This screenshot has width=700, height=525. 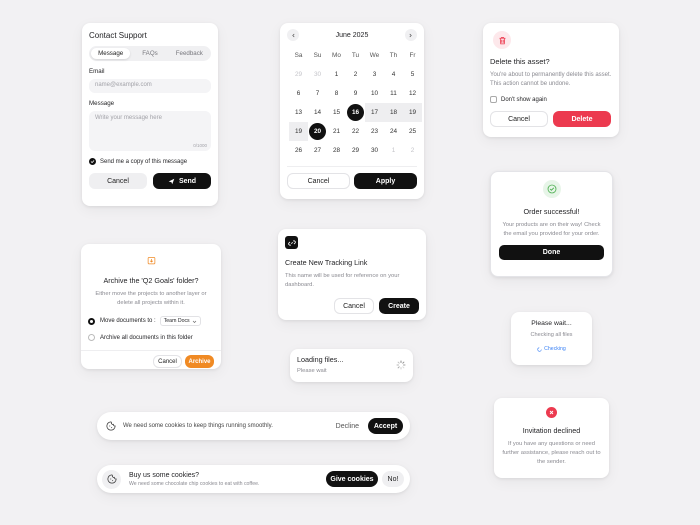 What do you see at coordinates (171, 181) in the screenshot?
I see `send-icon` at bounding box center [171, 181].